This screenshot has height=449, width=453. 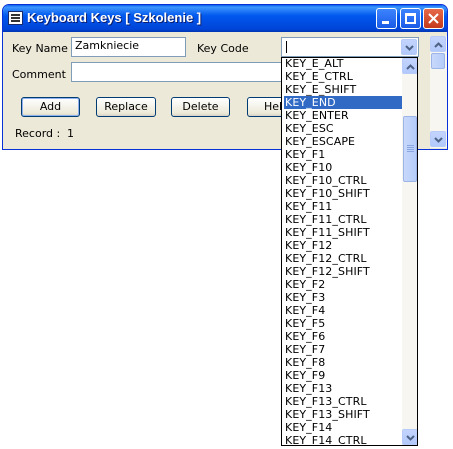 What do you see at coordinates (343, 414) in the screenshot?
I see `dropdown-item: KEY_F13_SHIFT` at bounding box center [343, 414].